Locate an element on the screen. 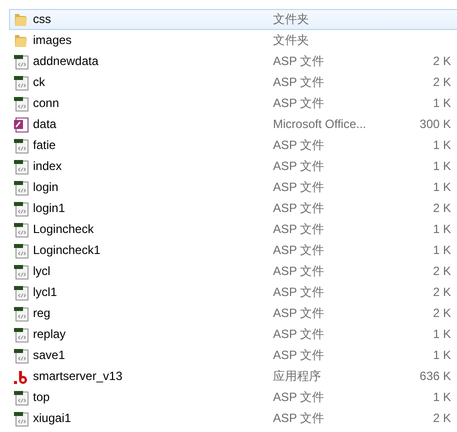  file-row: addnewdata ASP 文件 2 K is located at coordinates (233, 61).